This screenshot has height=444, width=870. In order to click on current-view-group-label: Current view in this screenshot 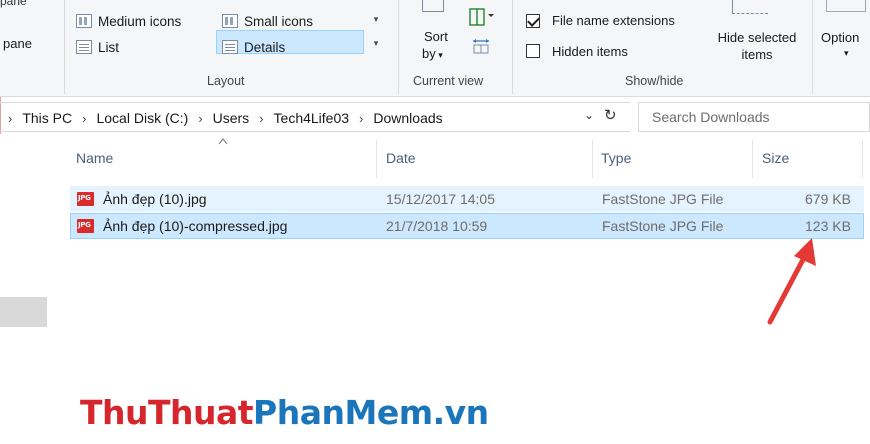, I will do `click(448, 81)`.